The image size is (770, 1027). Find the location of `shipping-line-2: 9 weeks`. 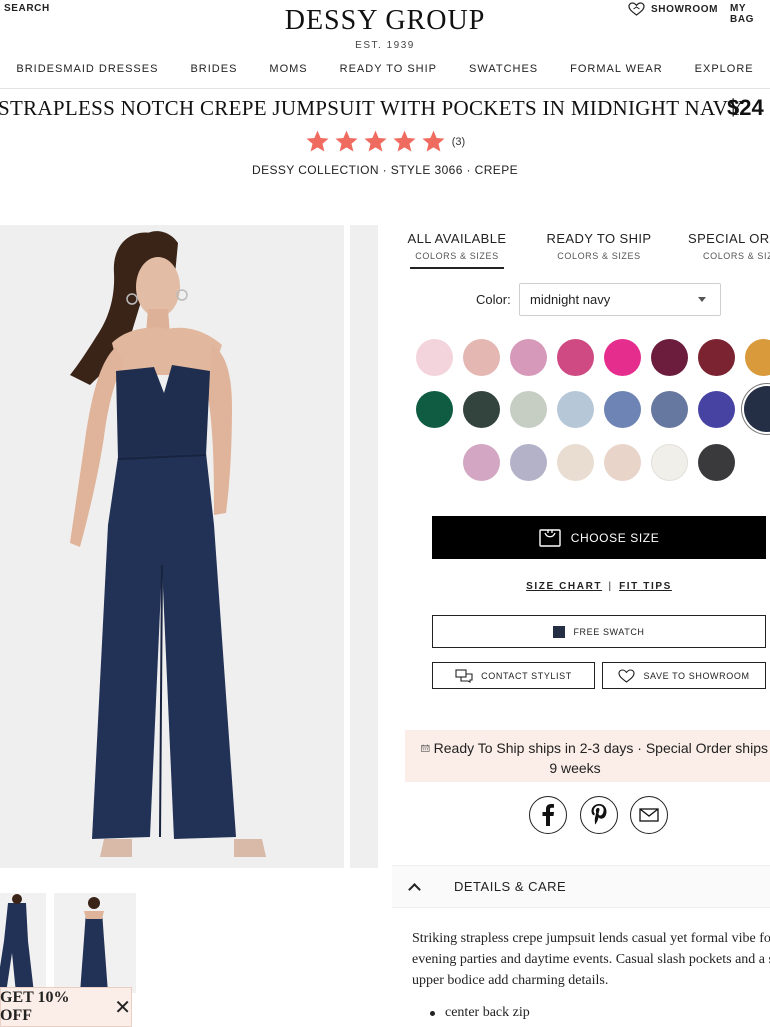

shipping-line-2: 9 weeks is located at coordinates (575, 768).